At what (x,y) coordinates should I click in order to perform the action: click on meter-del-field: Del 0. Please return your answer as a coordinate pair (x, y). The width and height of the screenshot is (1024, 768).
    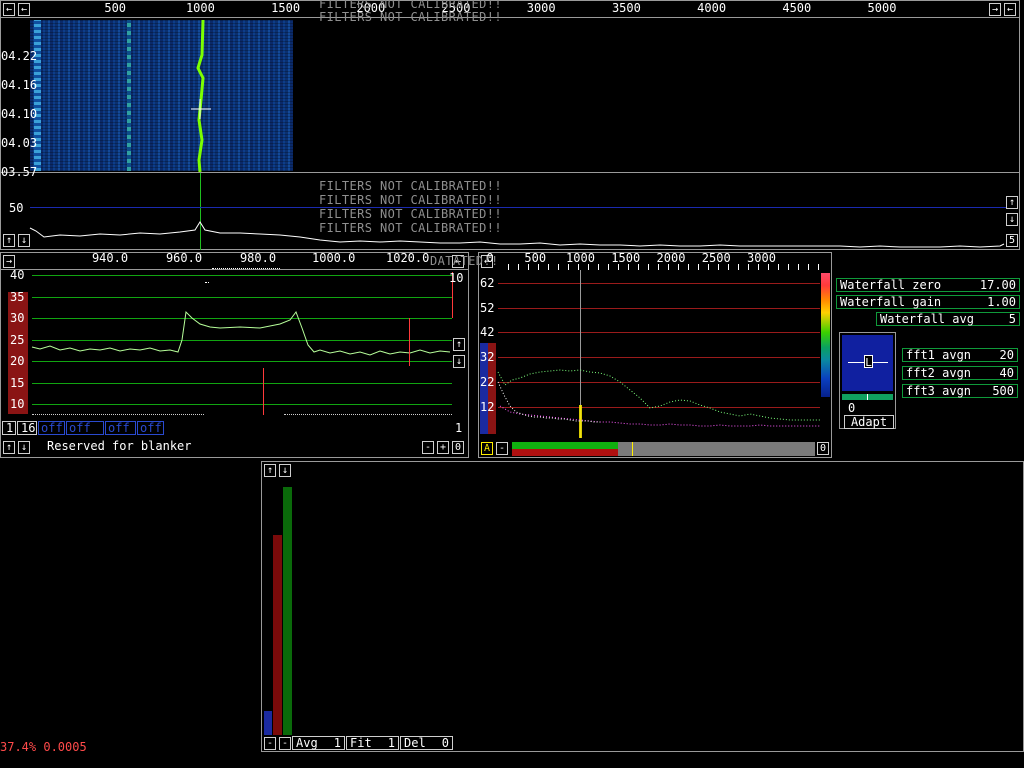
    Looking at the image, I should click on (426, 743).